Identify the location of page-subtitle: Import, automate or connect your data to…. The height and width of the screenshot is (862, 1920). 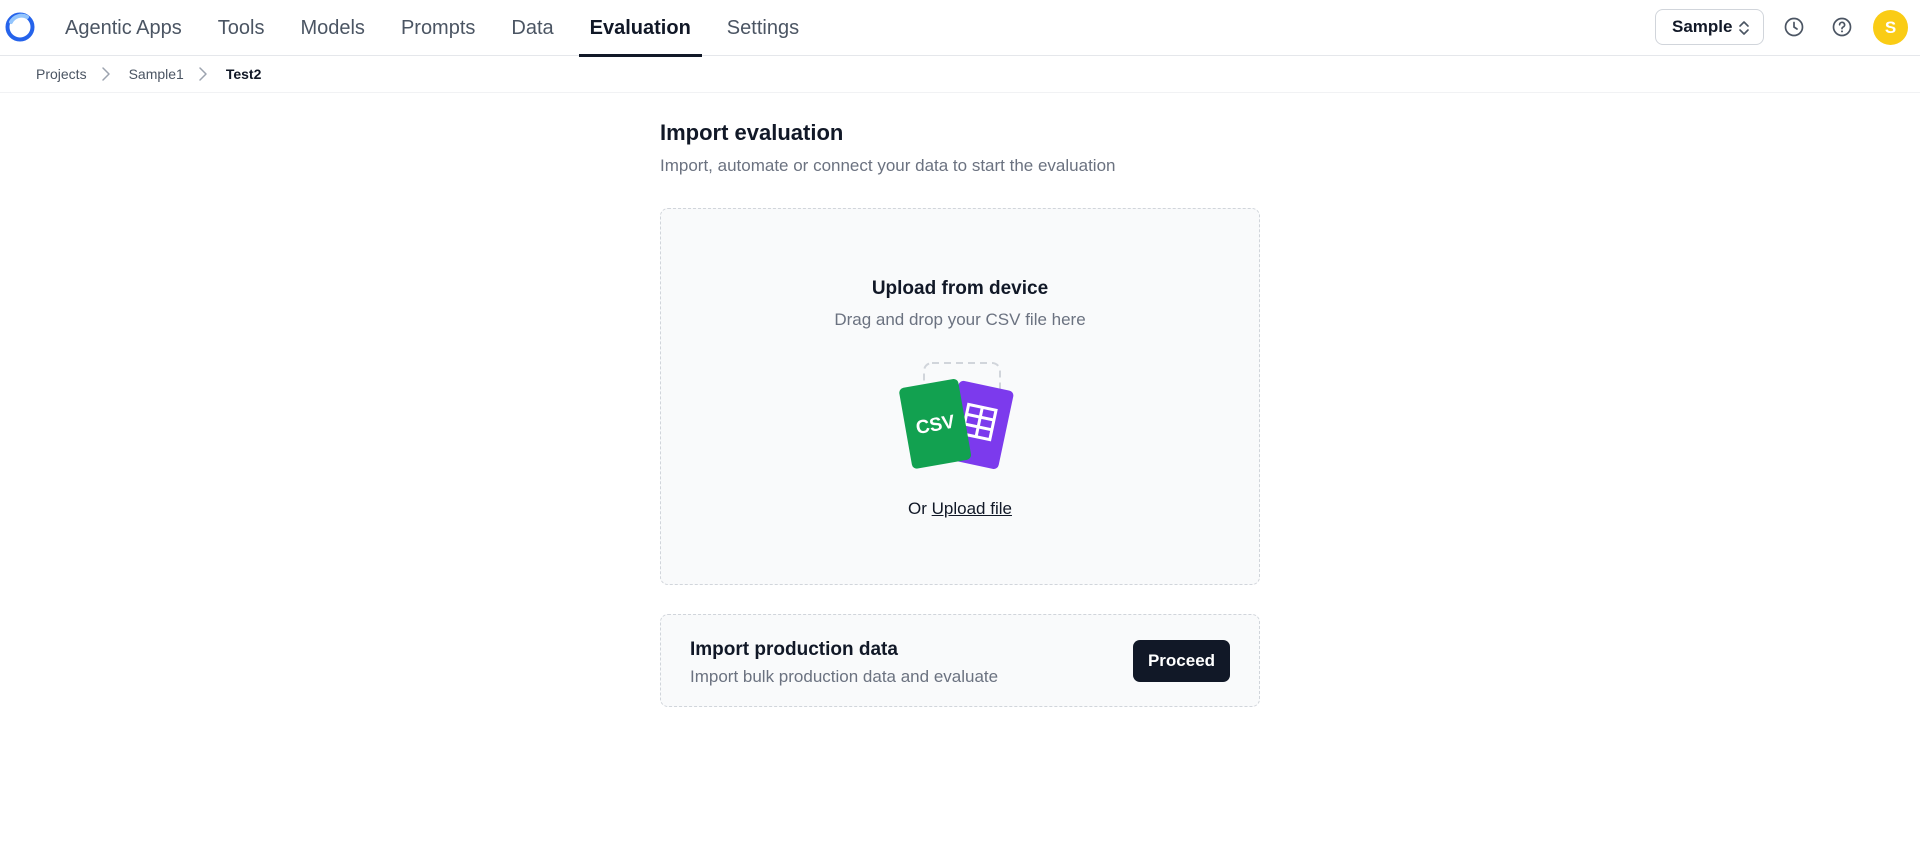
(888, 165).